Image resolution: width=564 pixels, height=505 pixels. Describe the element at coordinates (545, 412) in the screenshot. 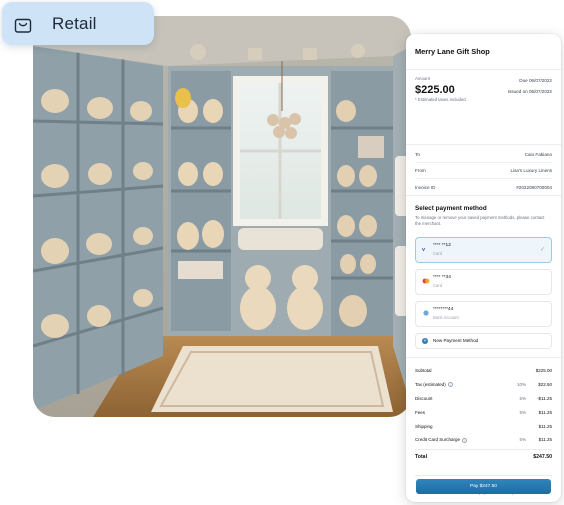

I see `fees-value: $11.25` at that location.